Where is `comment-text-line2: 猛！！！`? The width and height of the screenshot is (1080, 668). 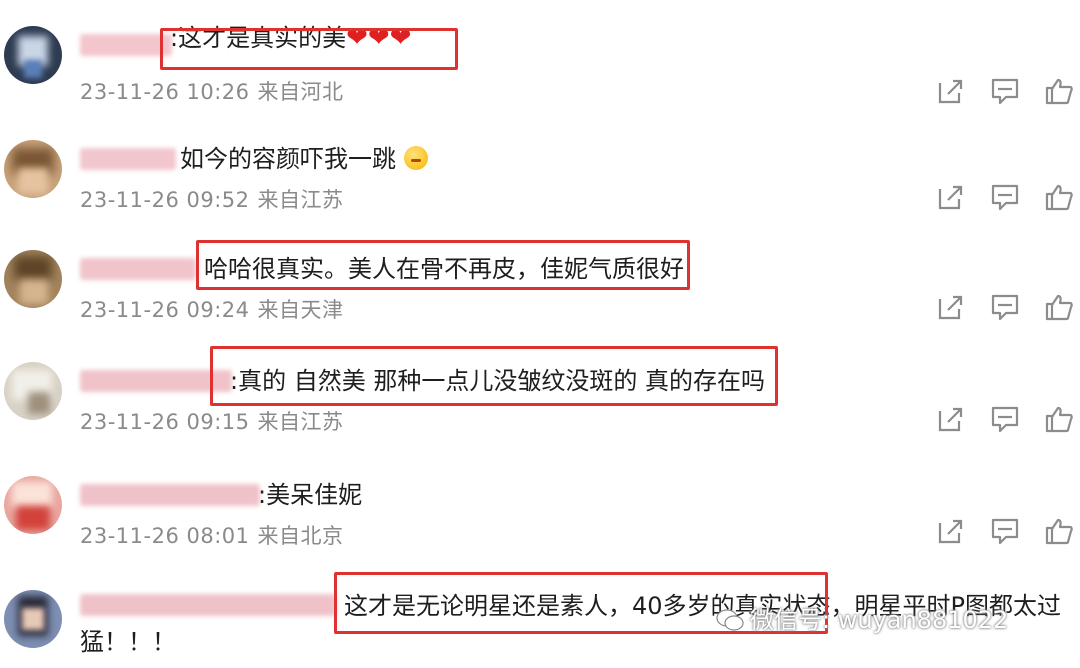
comment-text-line2: 猛！！！ is located at coordinates (128, 642).